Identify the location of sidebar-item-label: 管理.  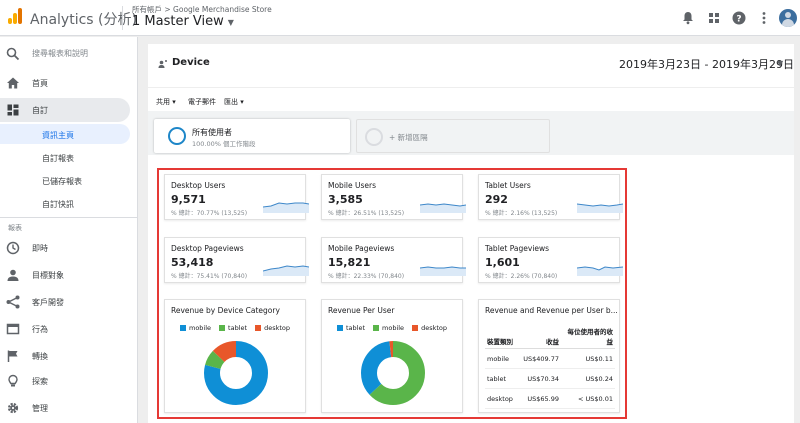
(40, 408).